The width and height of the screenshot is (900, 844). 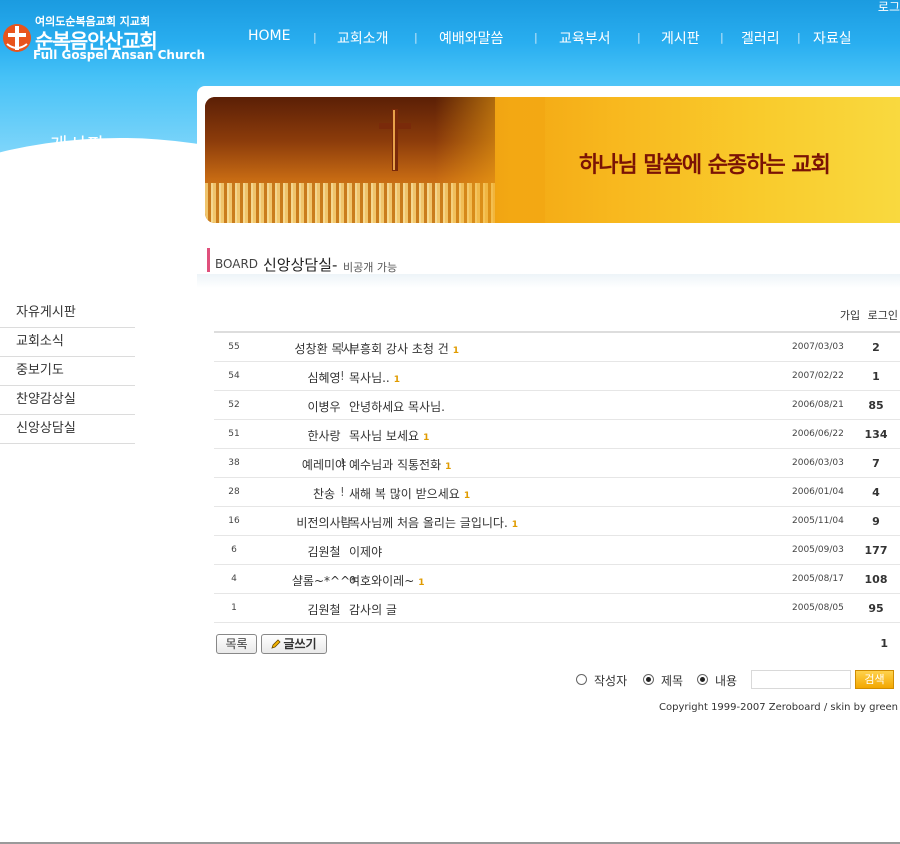 What do you see at coordinates (557, 434) in the screenshot?
I see `table-row: 51 한사랑 목사님 보세요 1 2006/06/22 134` at bounding box center [557, 434].